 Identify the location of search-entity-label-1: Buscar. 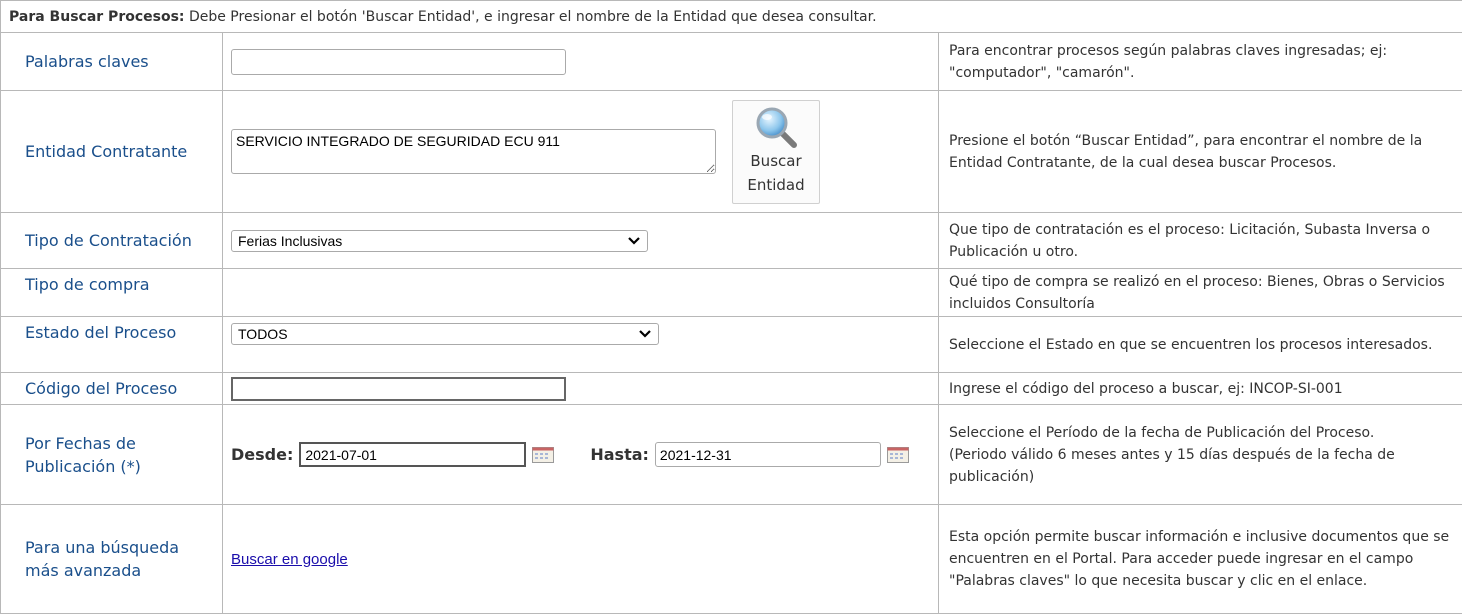
(776, 160).